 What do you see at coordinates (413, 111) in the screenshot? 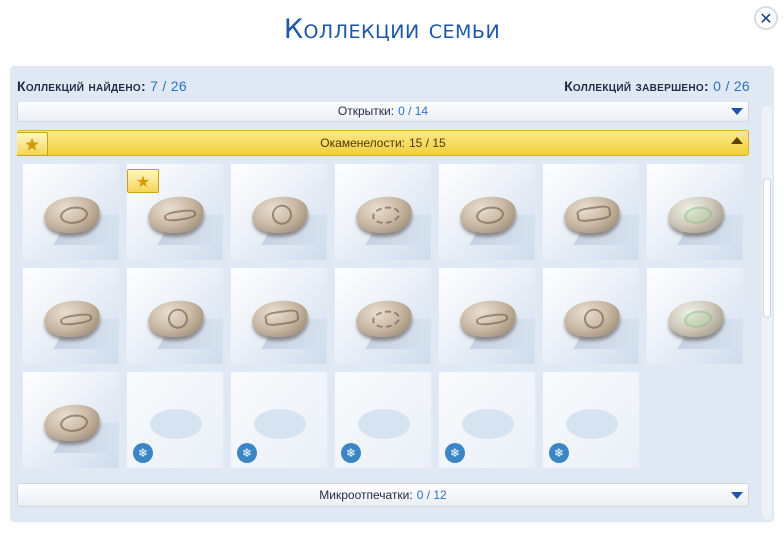
I see `category-count: 0 / 14` at bounding box center [413, 111].